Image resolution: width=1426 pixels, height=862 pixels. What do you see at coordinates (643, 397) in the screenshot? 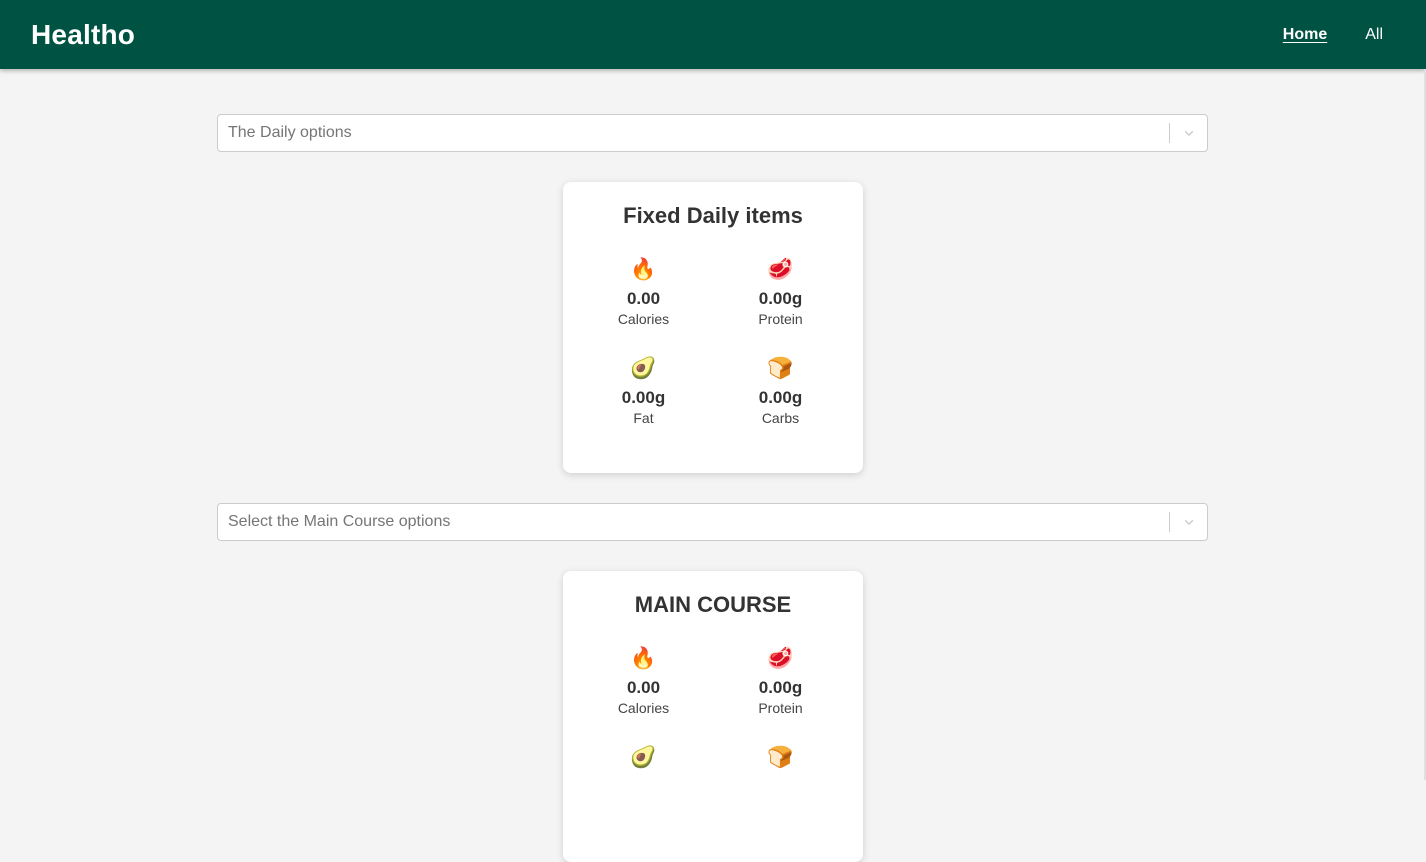
I see `fat-value: 0.00g` at bounding box center [643, 397].